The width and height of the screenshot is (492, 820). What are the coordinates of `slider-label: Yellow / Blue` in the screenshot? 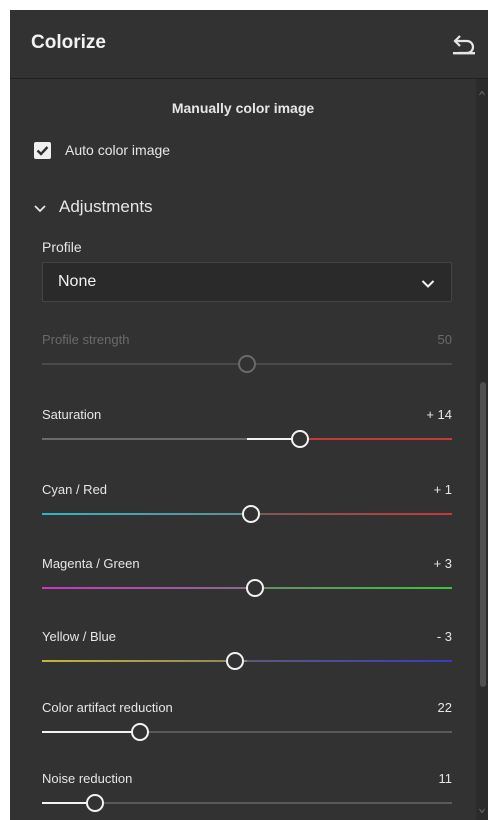 It's located at (79, 636).